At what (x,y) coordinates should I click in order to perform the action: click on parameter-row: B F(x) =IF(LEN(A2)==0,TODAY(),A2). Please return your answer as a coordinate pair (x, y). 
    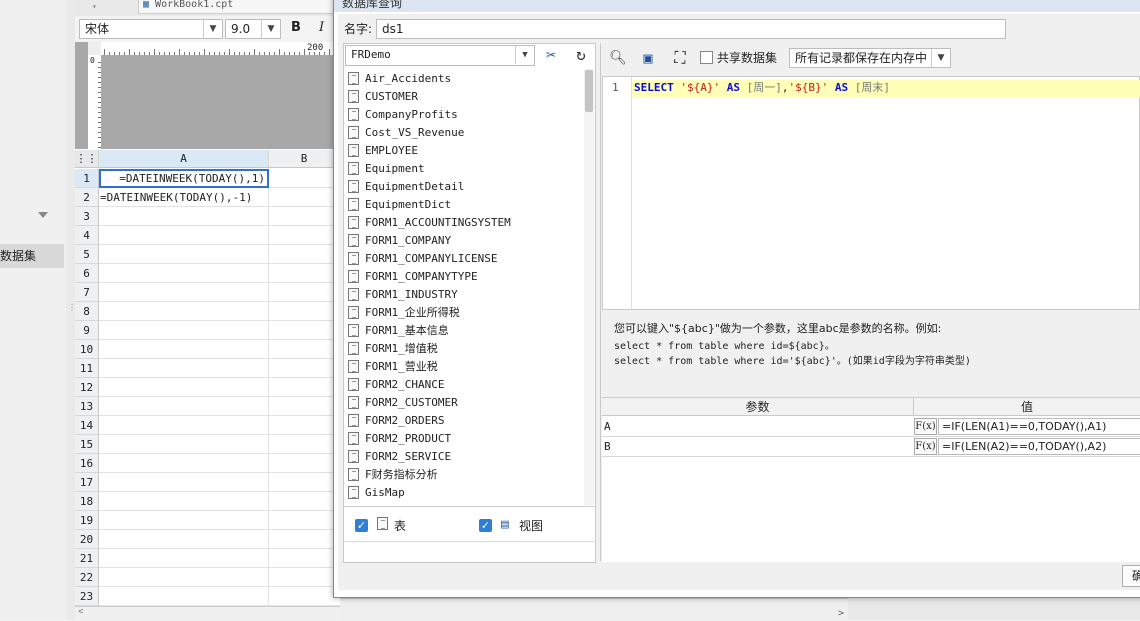
    Looking at the image, I should click on (871, 447).